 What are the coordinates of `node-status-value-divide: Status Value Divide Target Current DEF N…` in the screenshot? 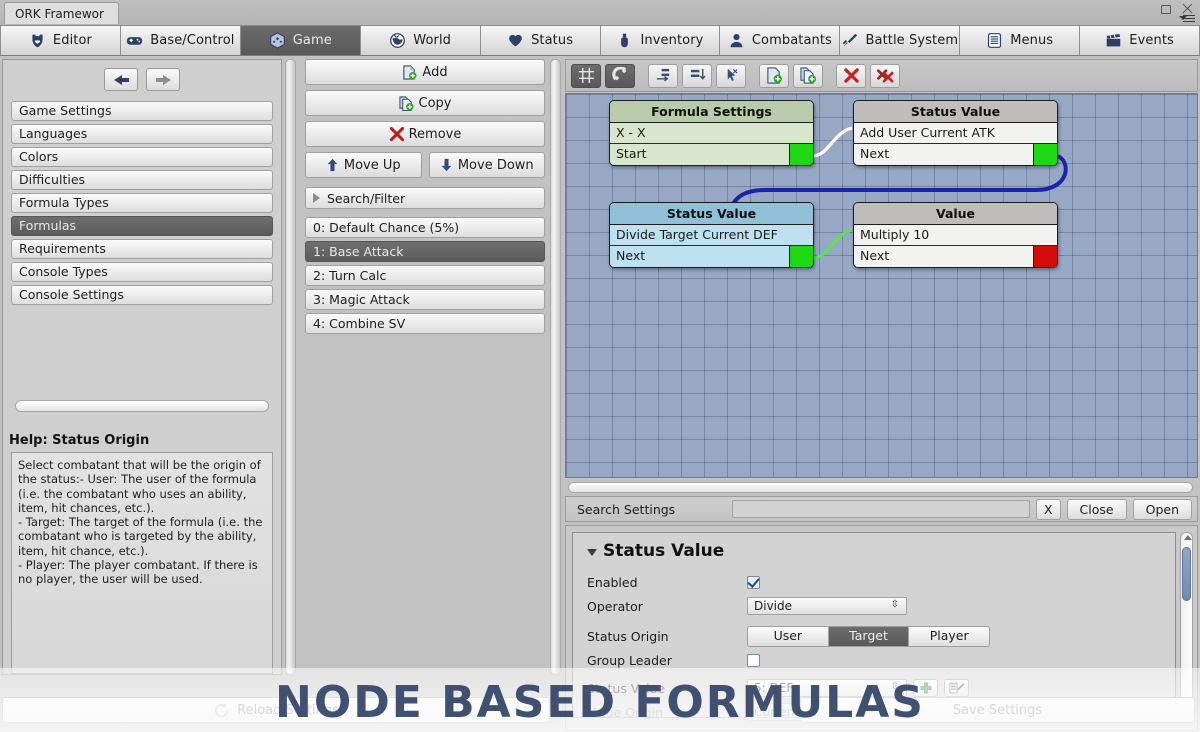 It's located at (711, 235).